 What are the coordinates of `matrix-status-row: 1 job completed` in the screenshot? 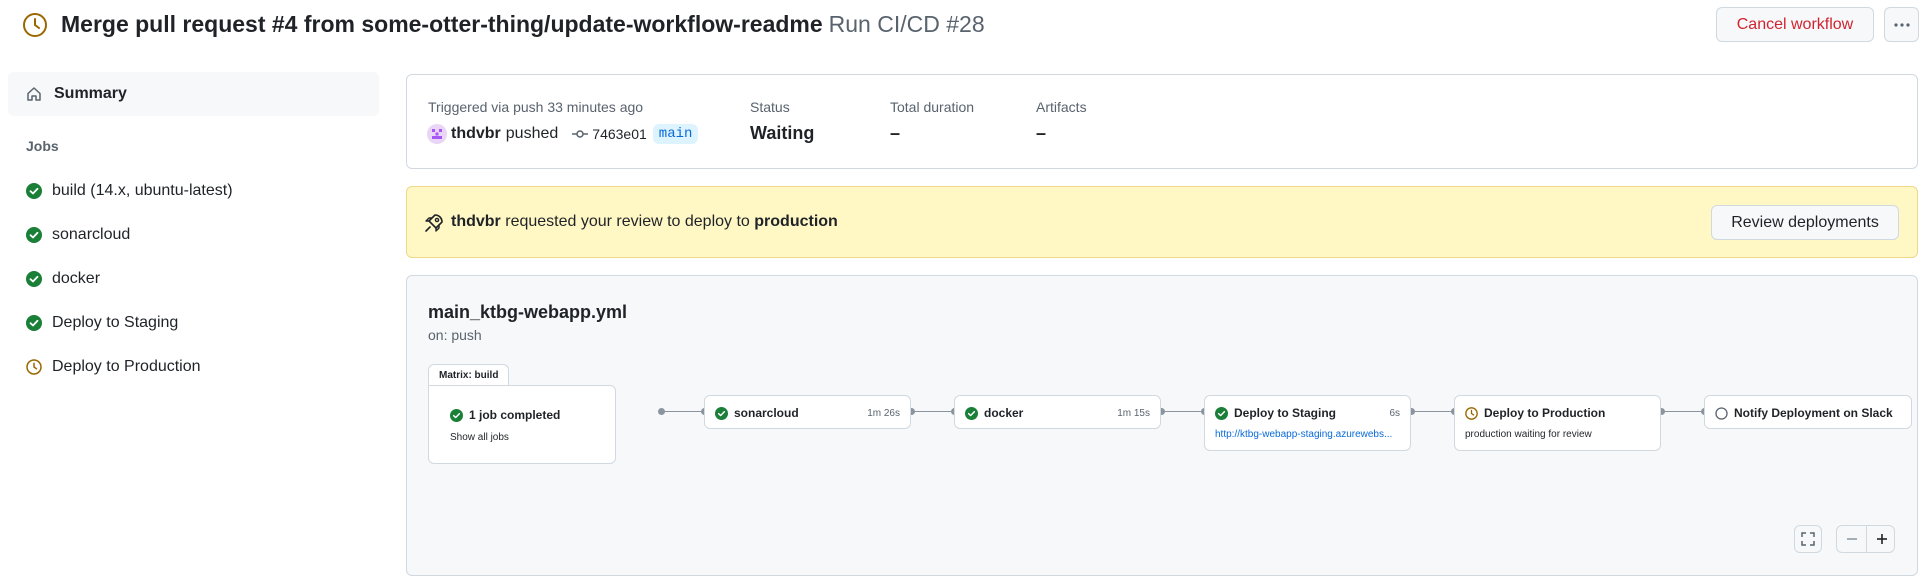 It's located at (505, 415).